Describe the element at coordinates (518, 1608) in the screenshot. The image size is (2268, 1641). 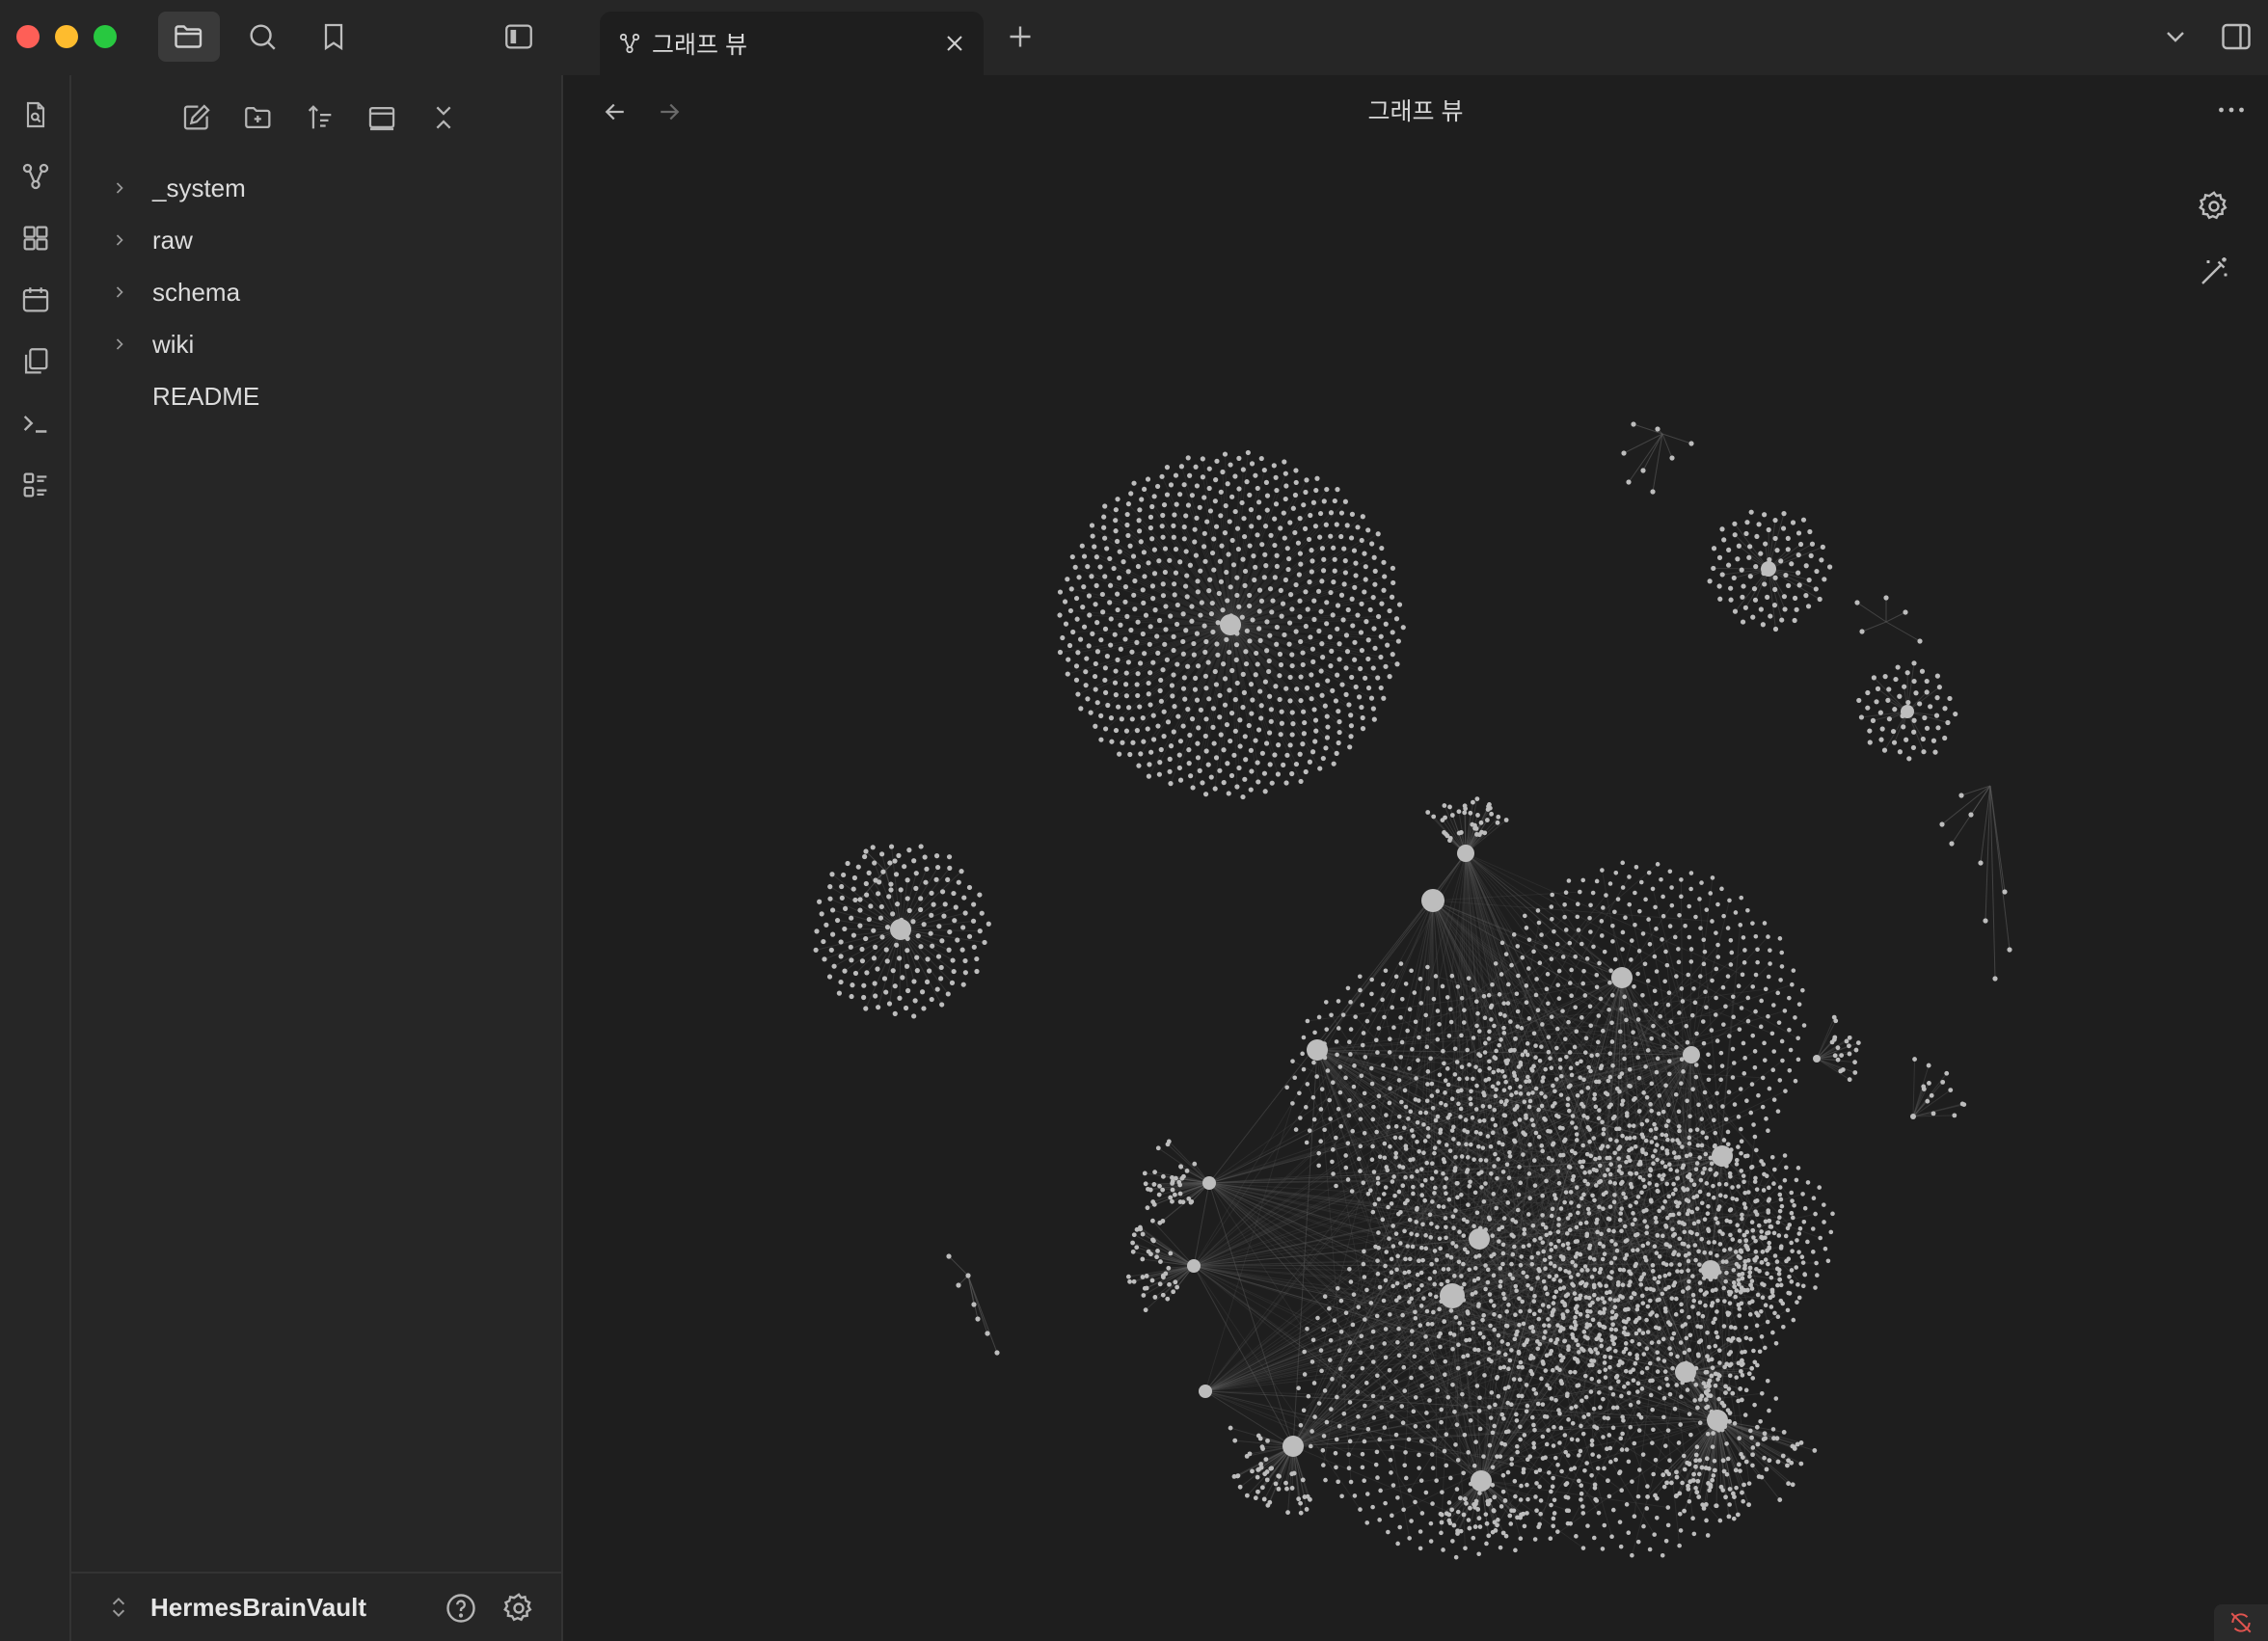
I see `settings-button` at that location.